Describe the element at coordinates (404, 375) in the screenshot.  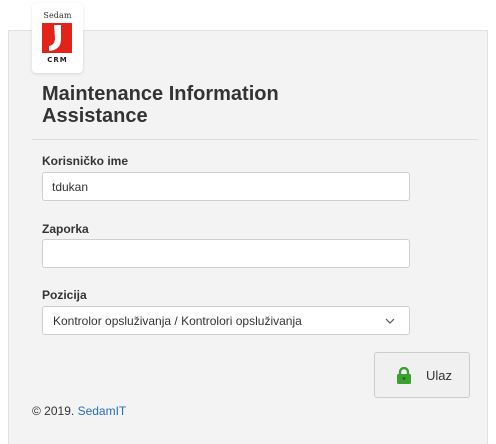
I see `lock-icon` at that location.